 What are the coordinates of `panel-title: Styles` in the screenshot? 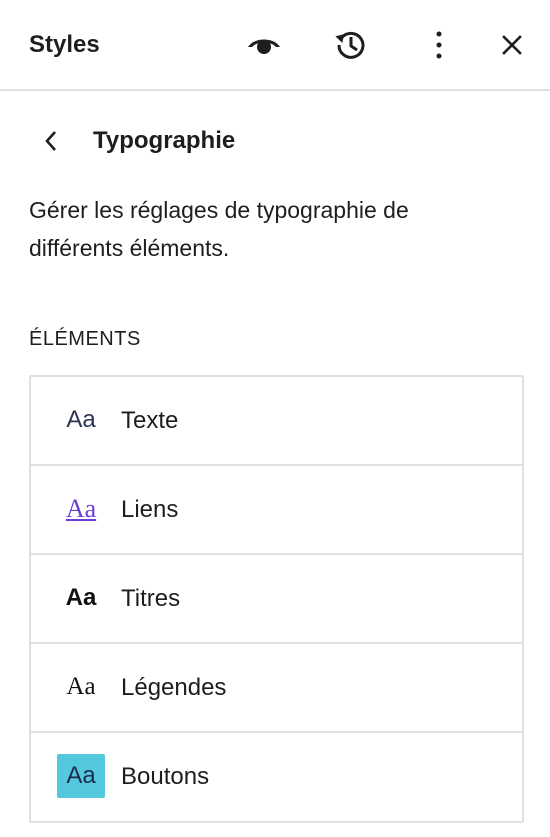 It's located at (64, 44).